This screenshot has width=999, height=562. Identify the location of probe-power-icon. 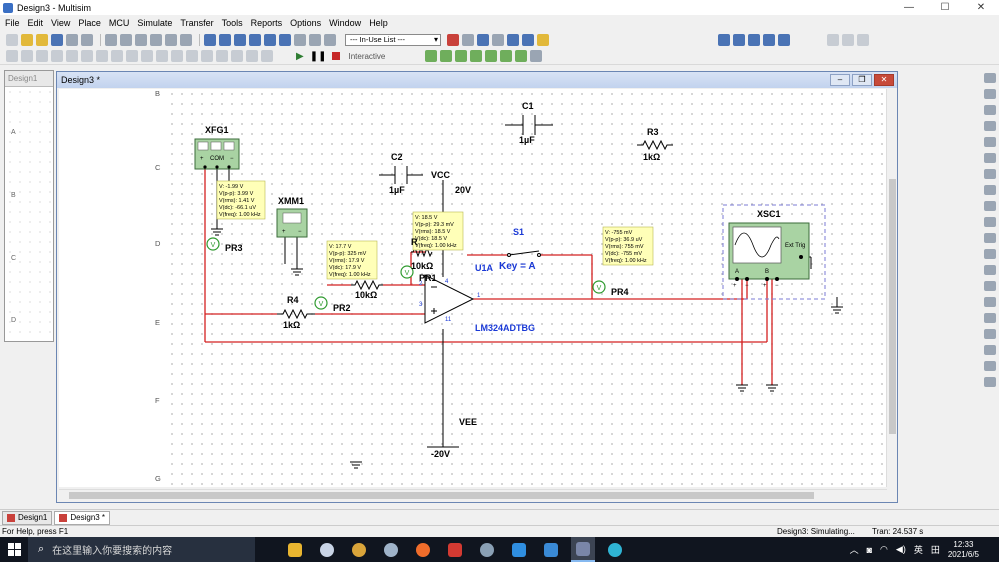
(461, 56).